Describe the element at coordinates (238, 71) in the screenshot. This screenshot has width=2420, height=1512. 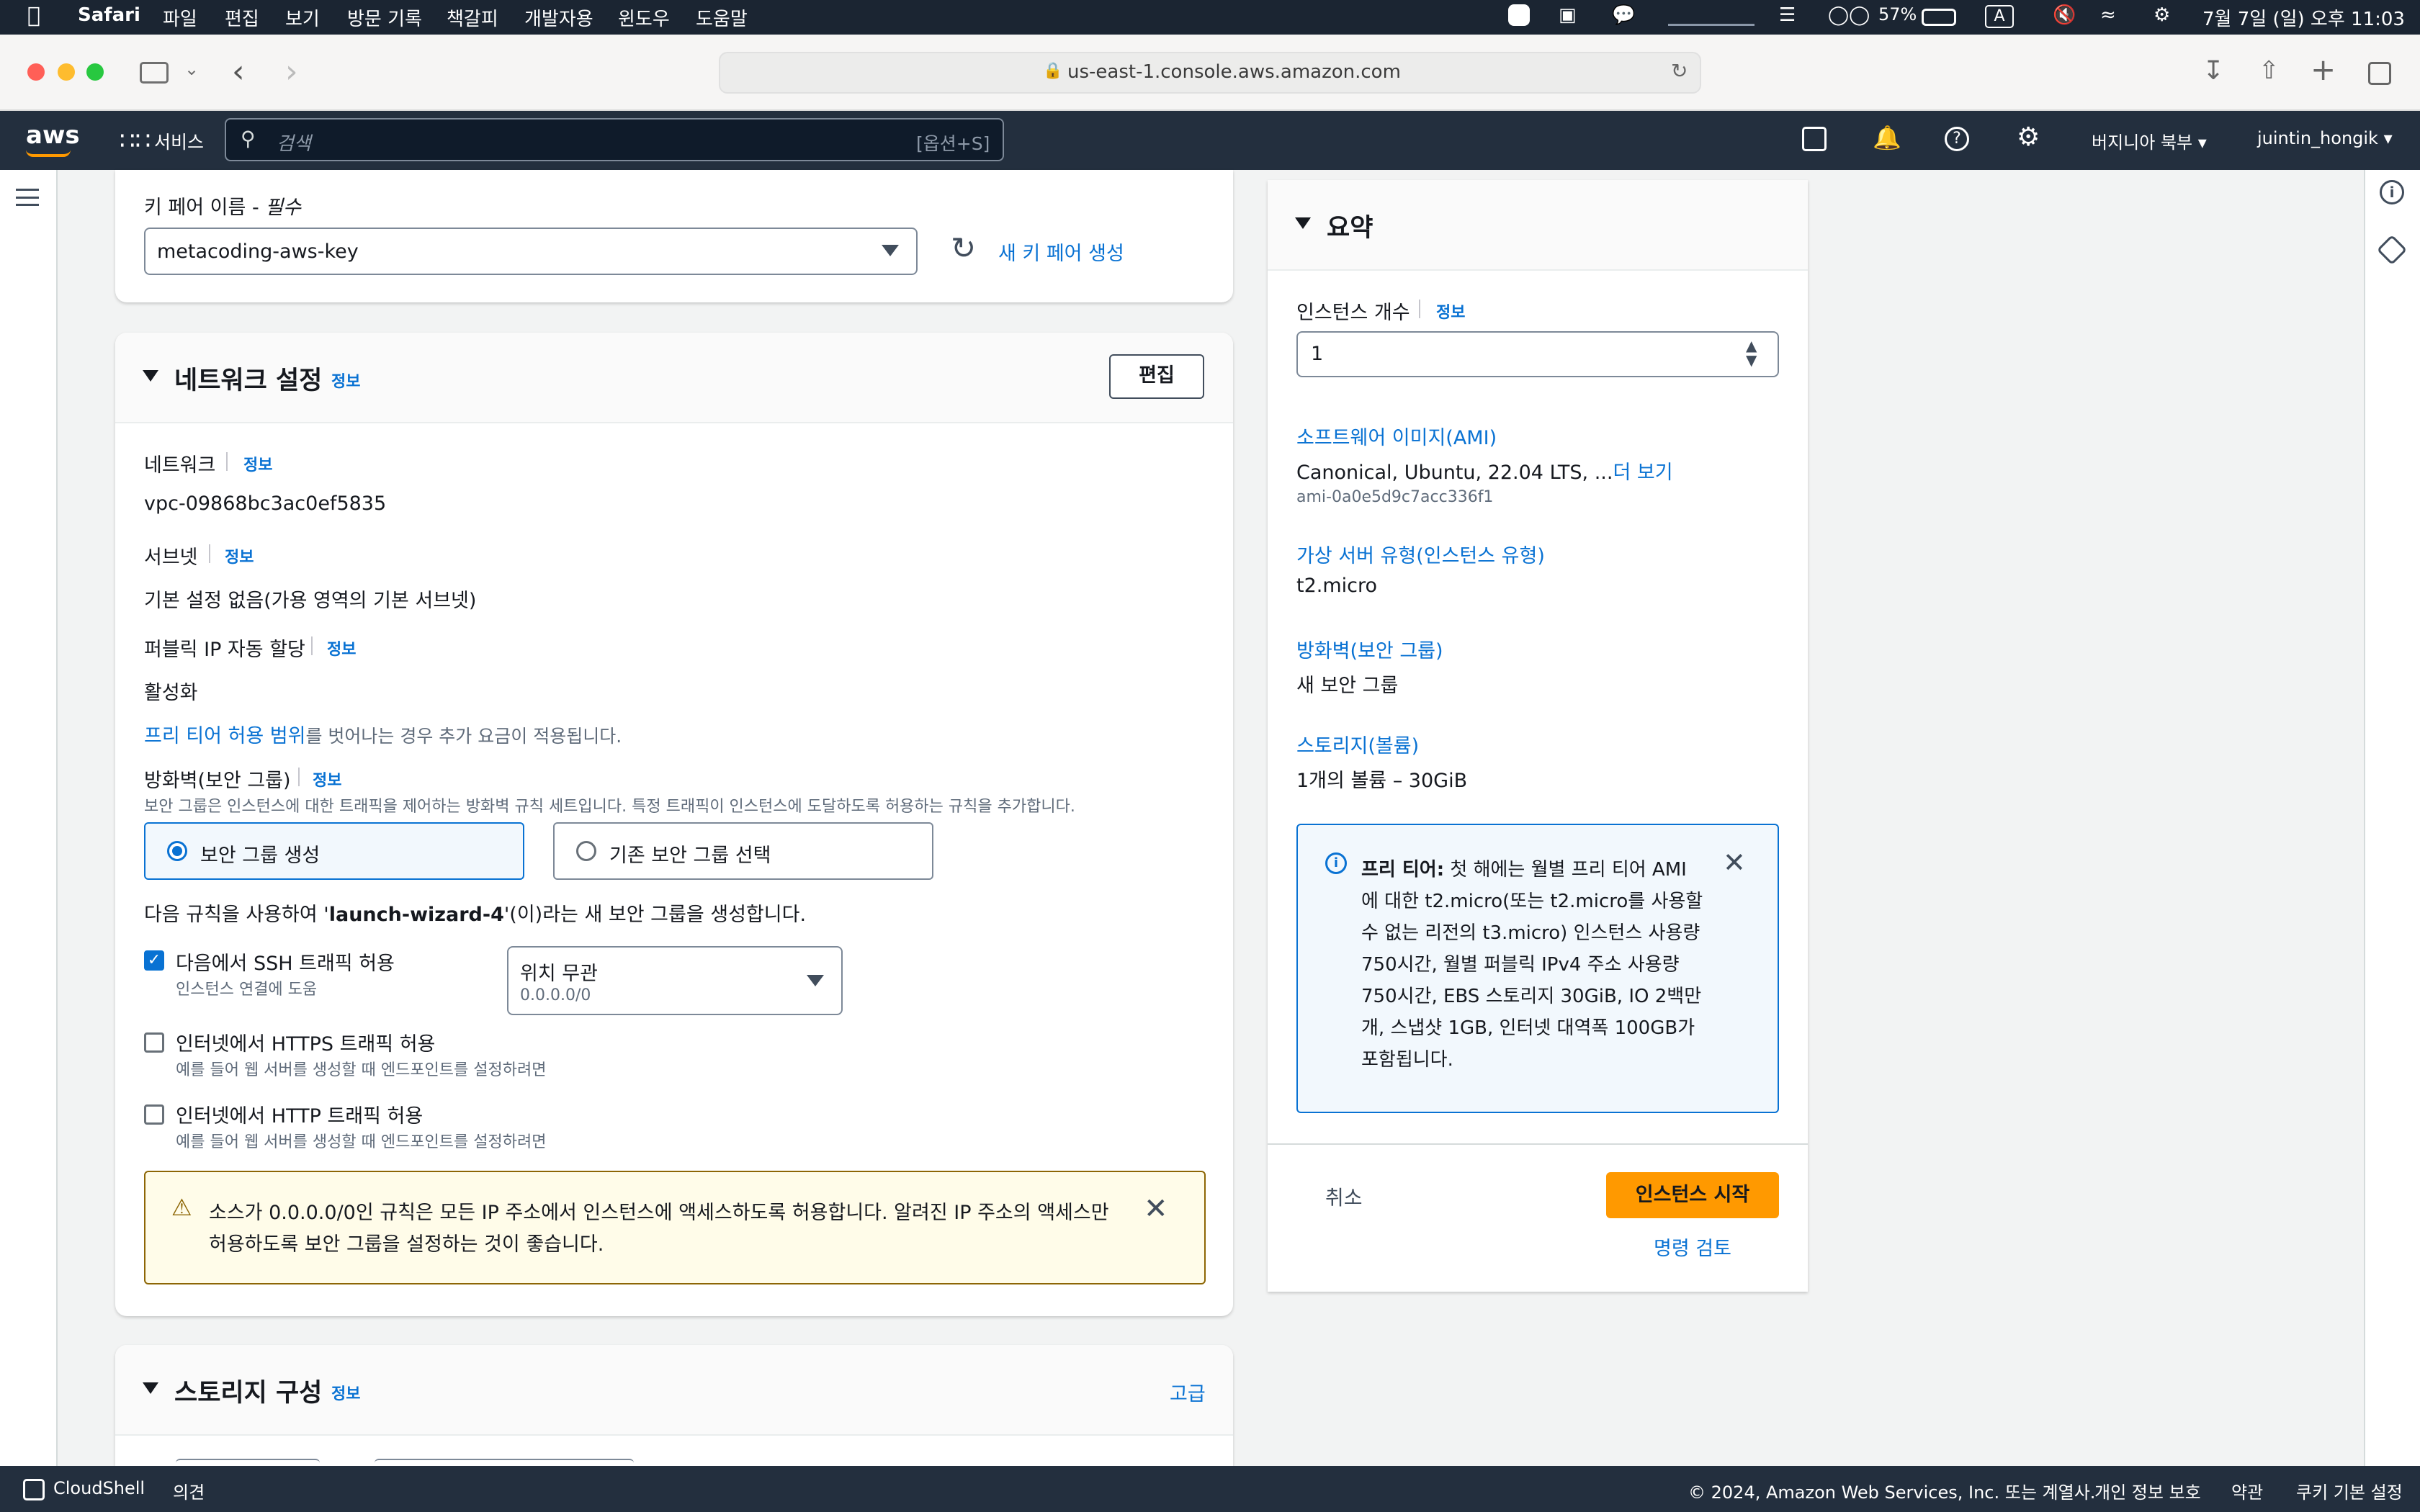
I see `back-icon: ‹` at that location.